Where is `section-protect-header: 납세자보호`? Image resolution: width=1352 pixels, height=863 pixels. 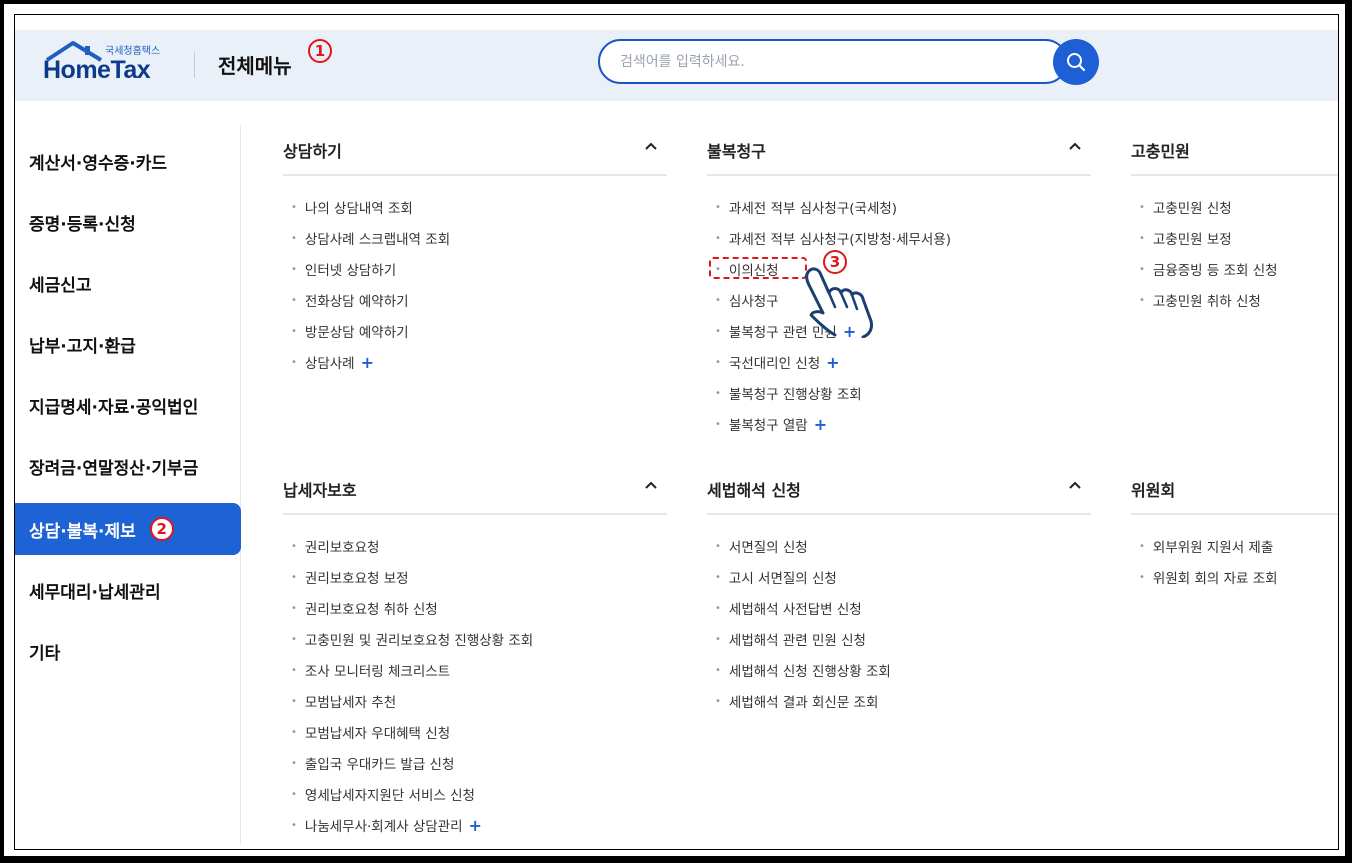
section-protect-header: 납세자보호 is located at coordinates (475, 493).